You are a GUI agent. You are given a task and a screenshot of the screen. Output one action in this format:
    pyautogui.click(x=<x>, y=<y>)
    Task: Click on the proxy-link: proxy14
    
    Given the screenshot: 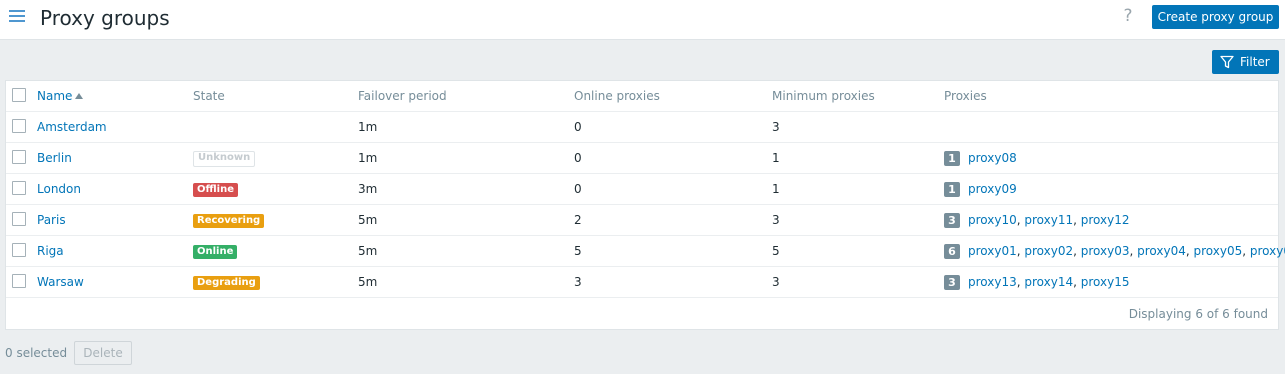 What is the action you would take?
    pyautogui.click(x=1048, y=282)
    